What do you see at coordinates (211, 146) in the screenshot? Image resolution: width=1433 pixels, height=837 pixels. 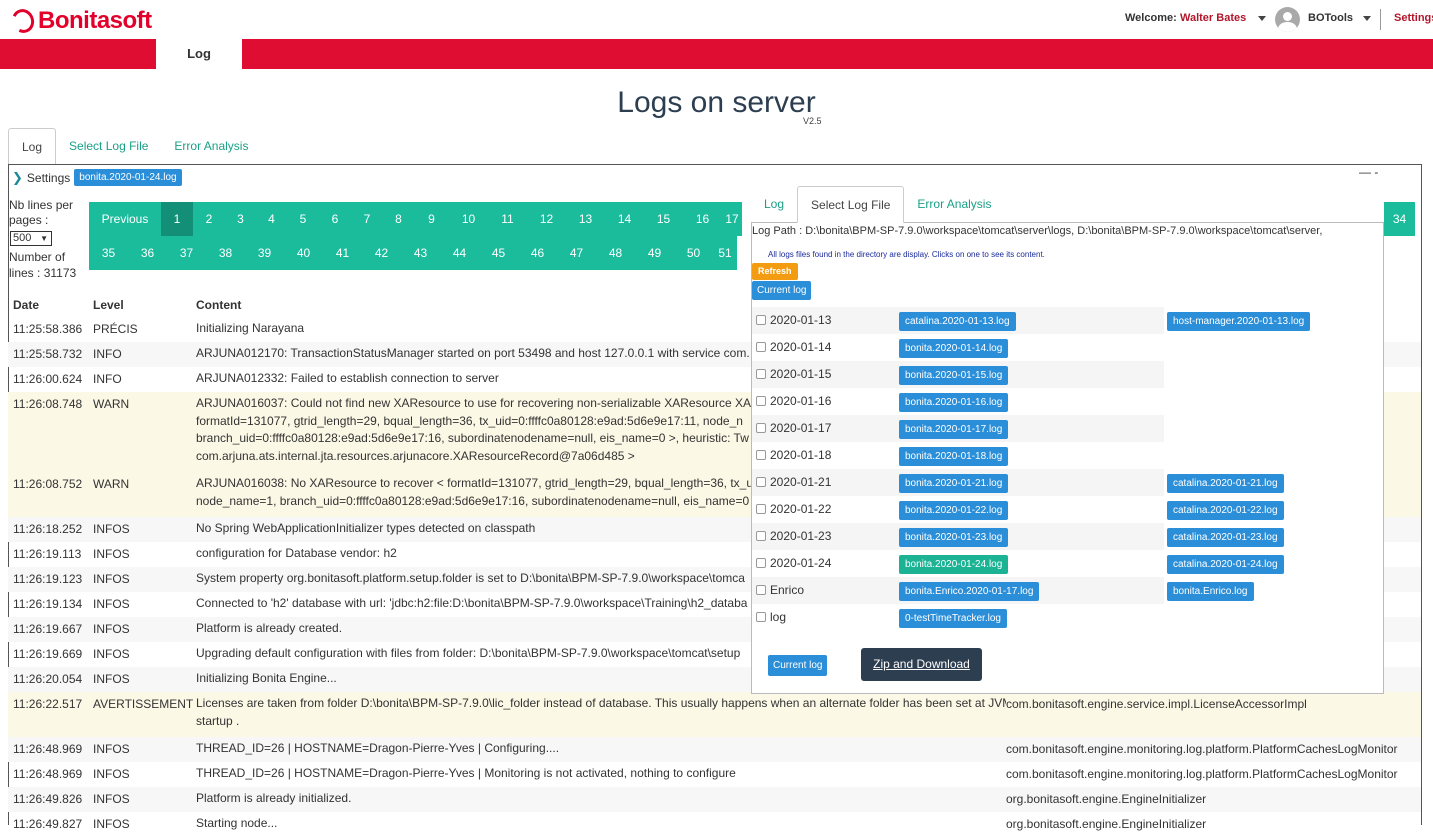 I see `tab-error-analysis: Error Analysis` at bounding box center [211, 146].